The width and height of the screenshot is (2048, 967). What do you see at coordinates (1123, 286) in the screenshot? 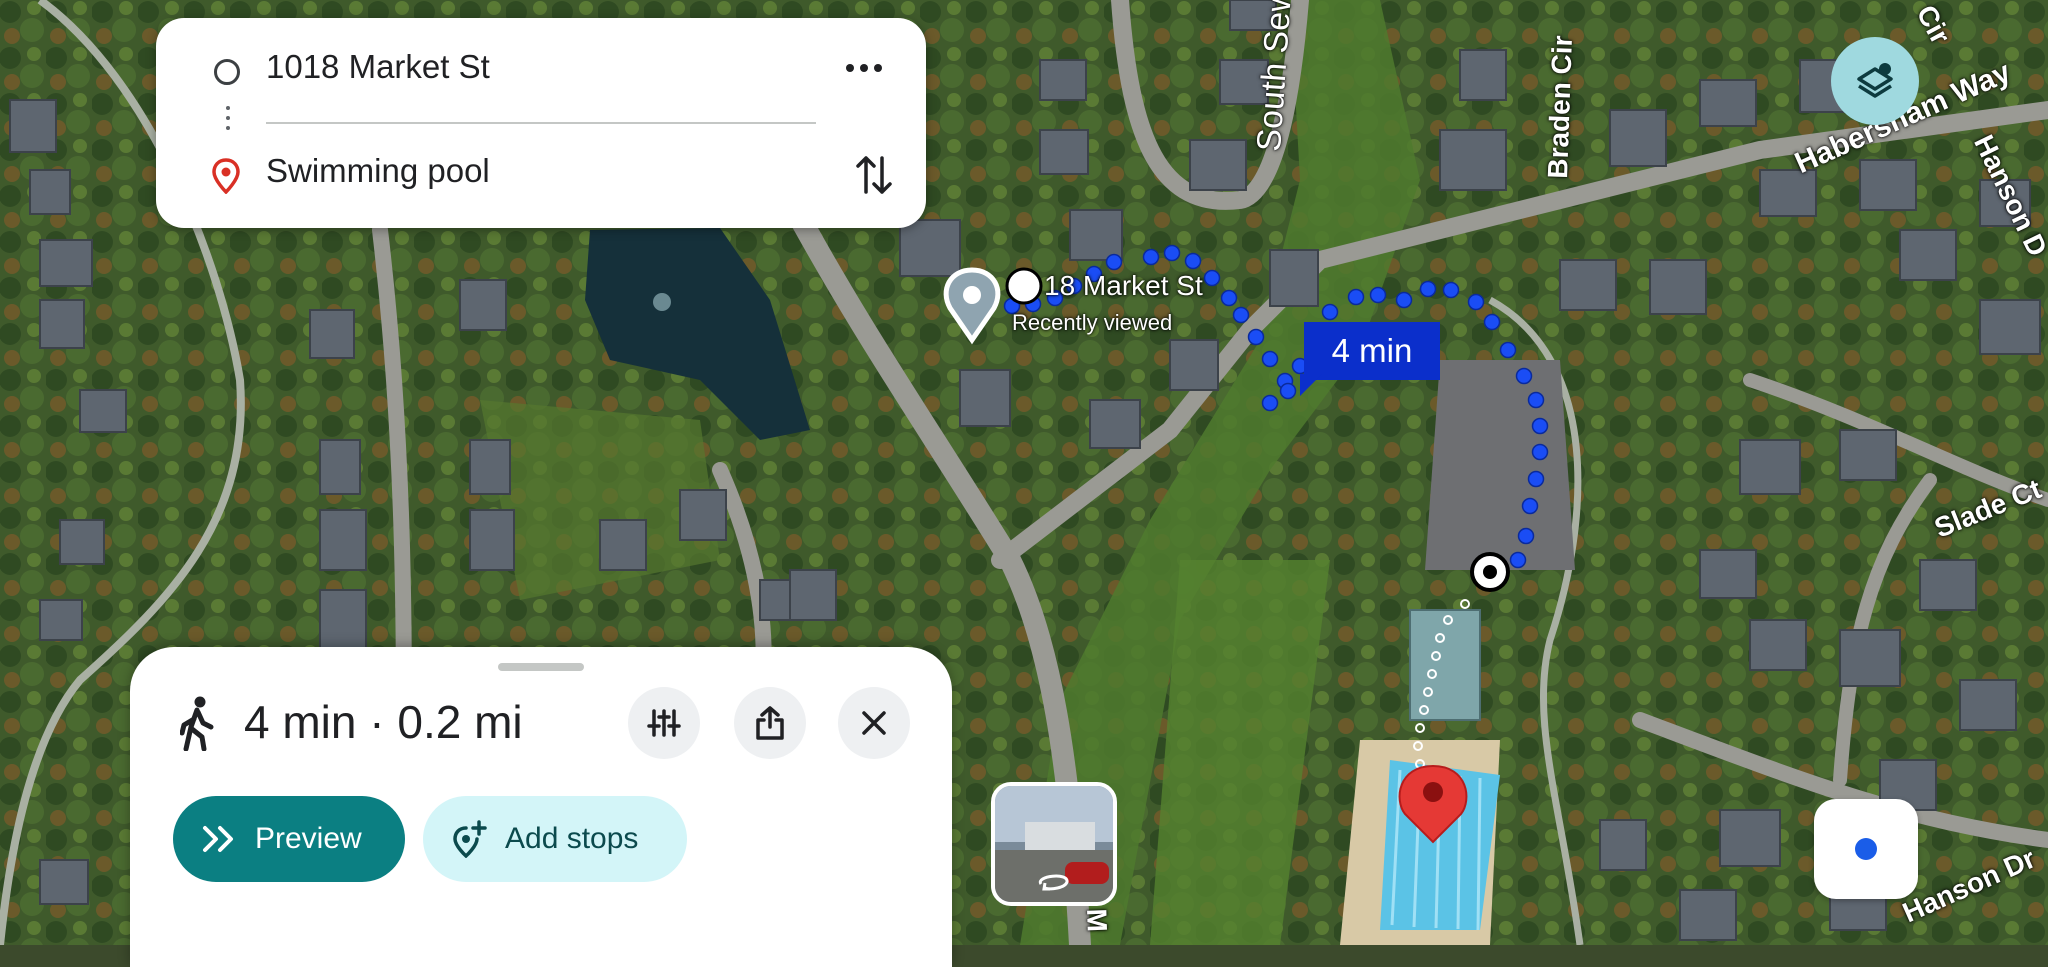
I see `place-name-label: 18 Market St` at bounding box center [1123, 286].